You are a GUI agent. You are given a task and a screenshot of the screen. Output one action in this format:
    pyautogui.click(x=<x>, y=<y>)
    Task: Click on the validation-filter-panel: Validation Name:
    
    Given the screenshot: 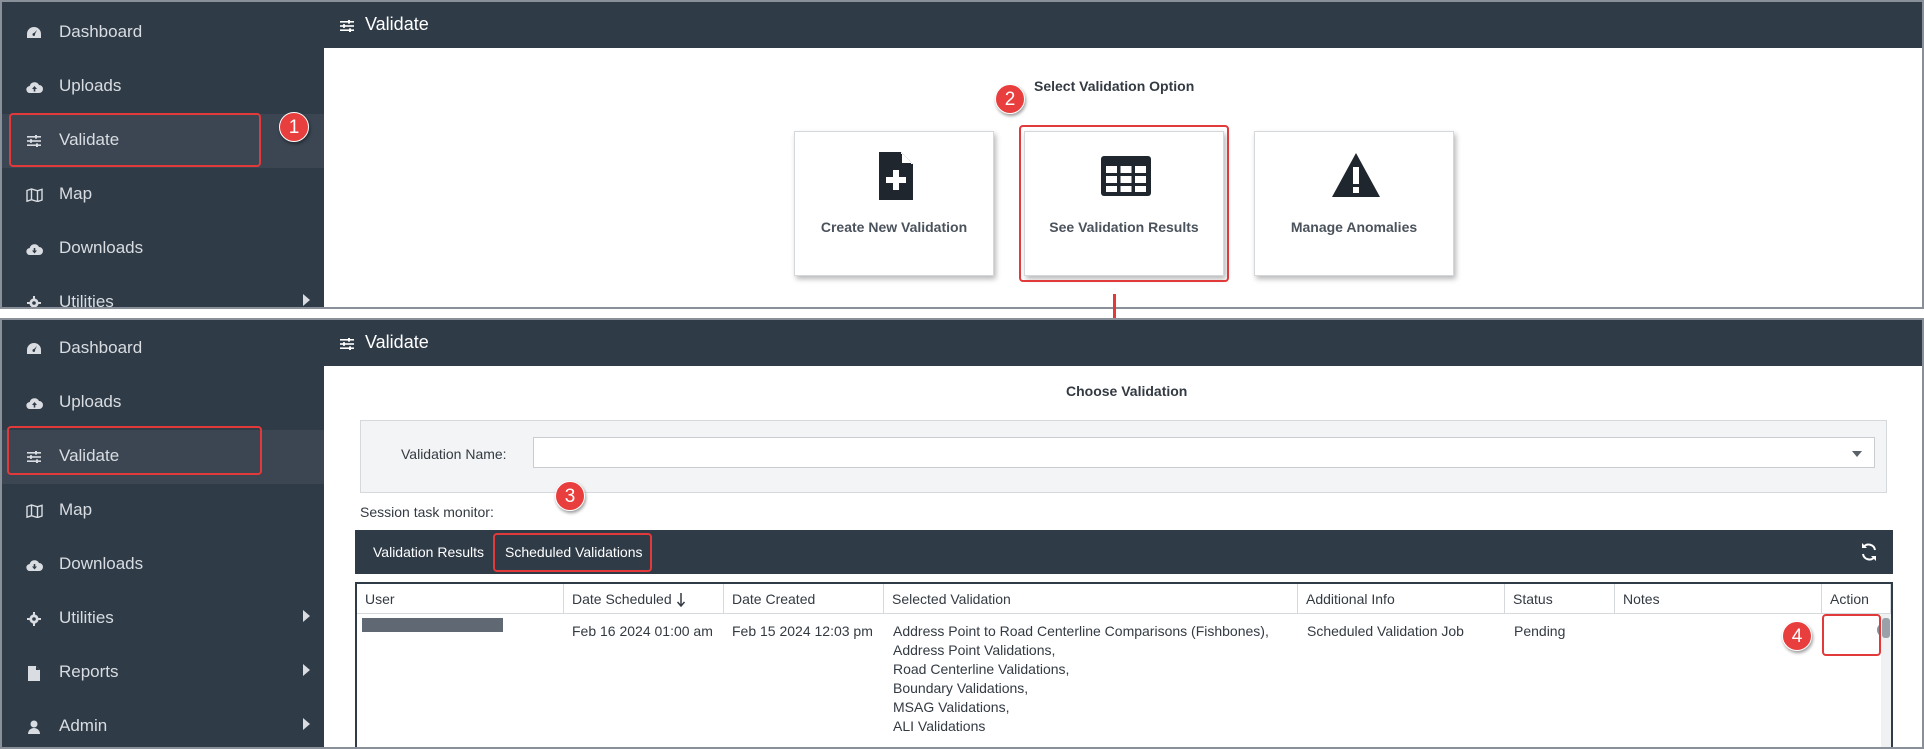 What is the action you would take?
    pyautogui.click(x=1123, y=456)
    